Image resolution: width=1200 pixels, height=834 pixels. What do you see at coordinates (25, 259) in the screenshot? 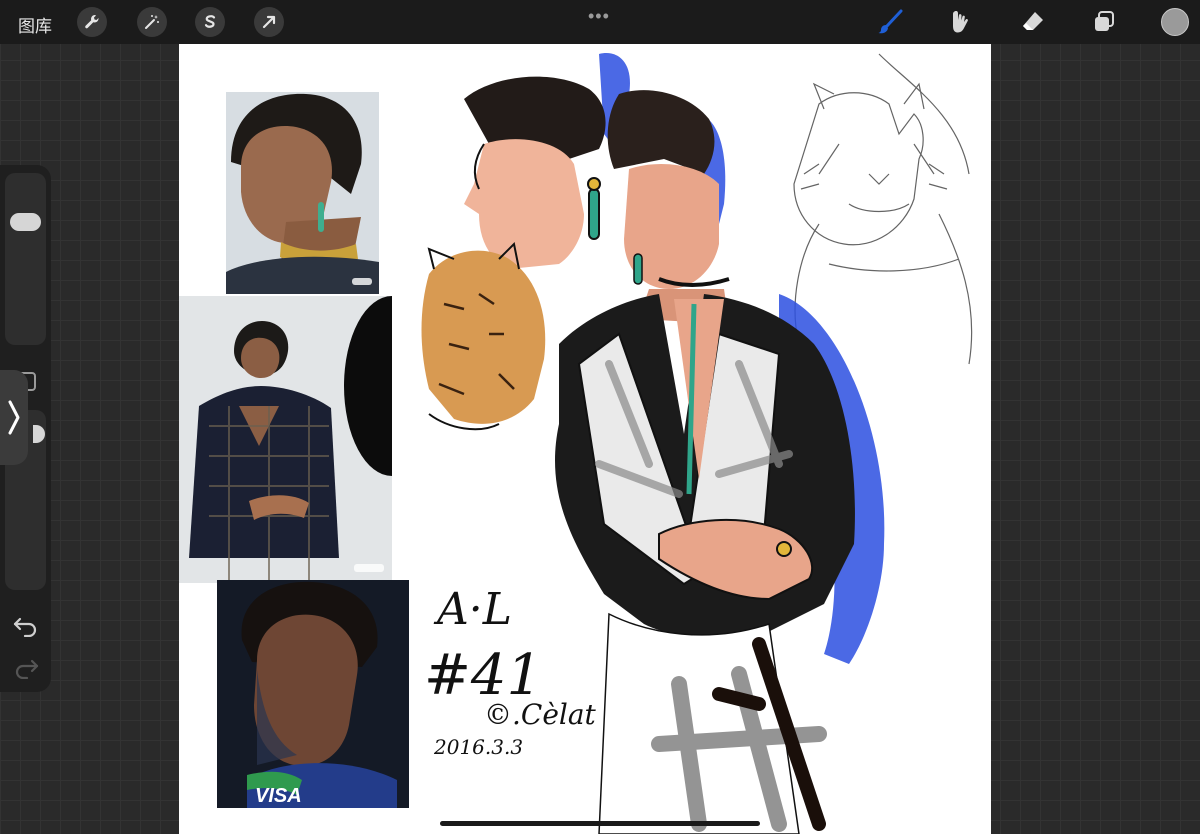
I see `brush-size-slider` at bounding box center [25, 259].